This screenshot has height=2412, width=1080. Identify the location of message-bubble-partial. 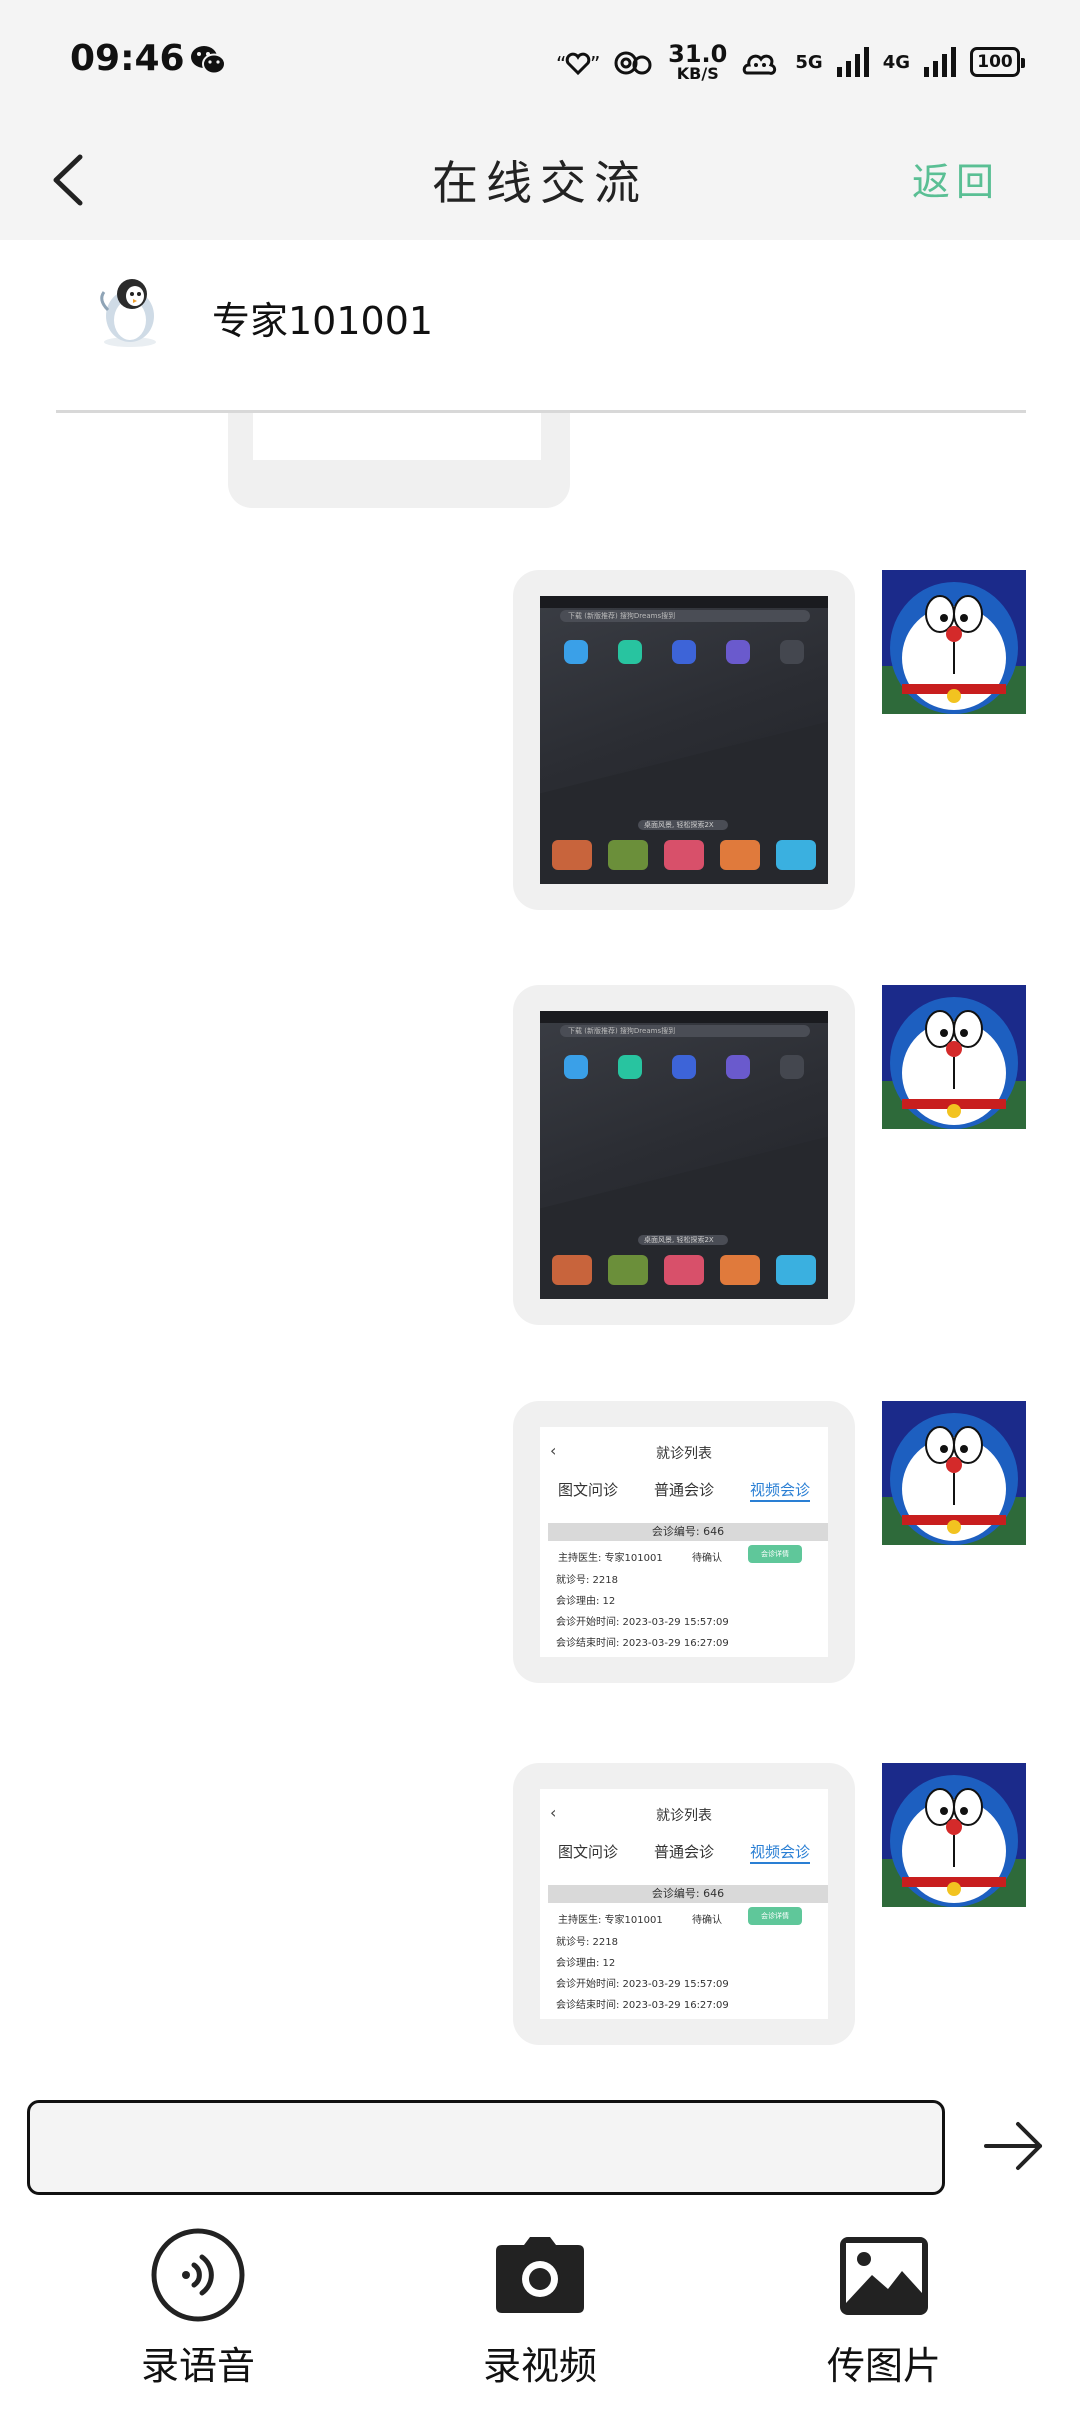
(399, 460).